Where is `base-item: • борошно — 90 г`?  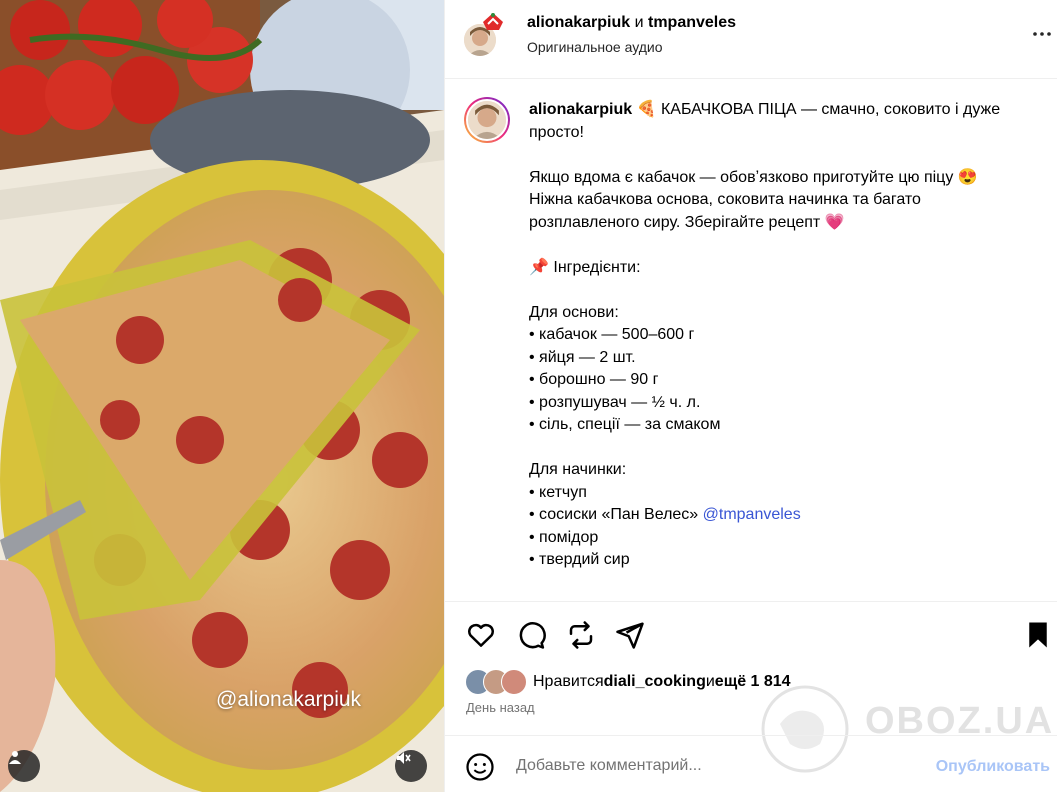 base-item: • борошно — 90 г is located at coordinates (594, 379).